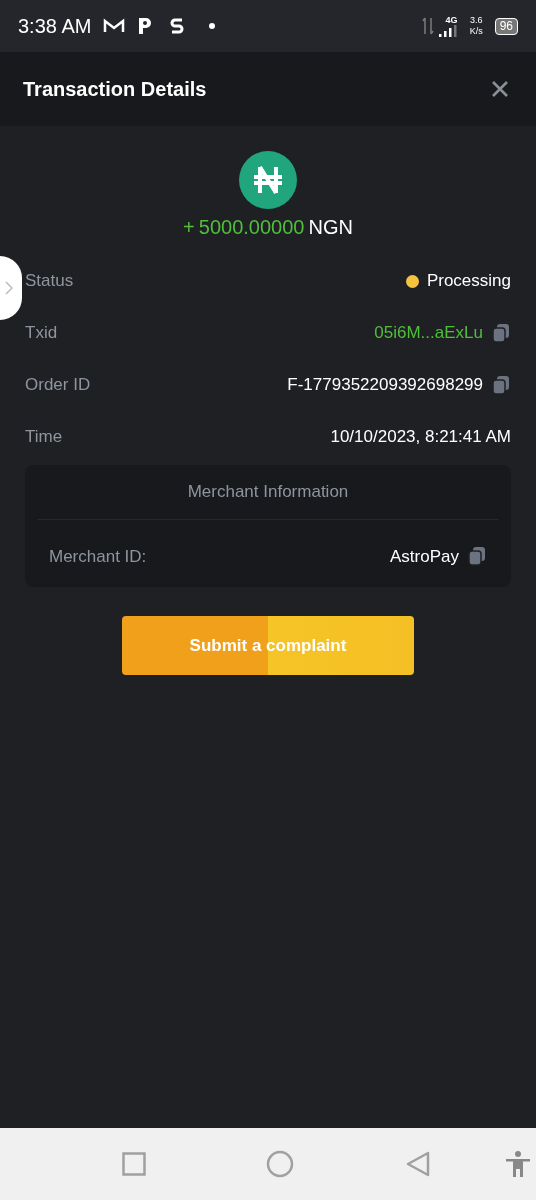 The width and height of the screenshot is (536, 1200). I want to click on side-tab, so click(11, 288).